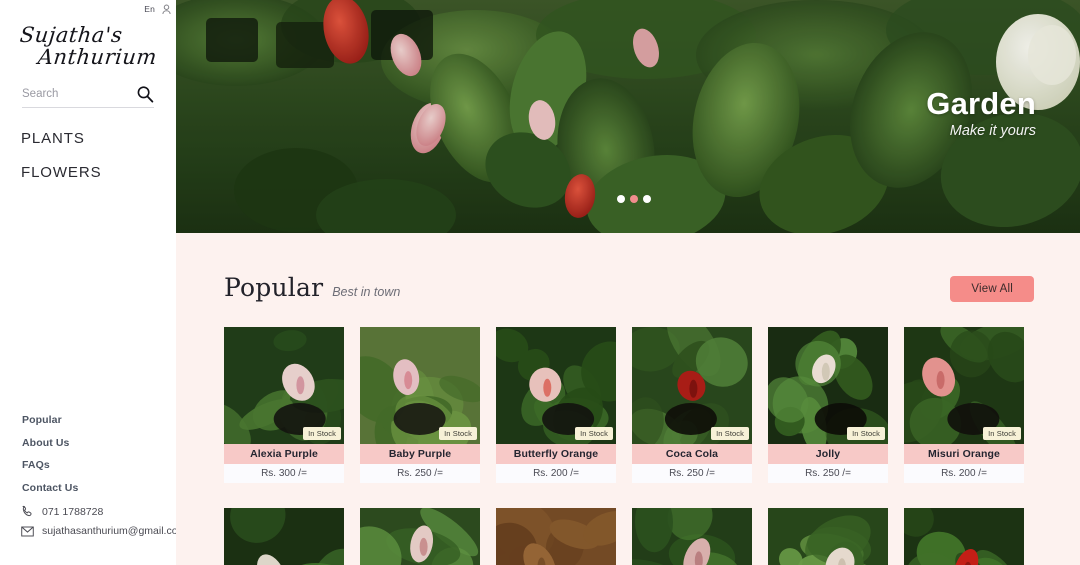 Image resolution: width=1080 pixels, height=565 pixels. I want to click on product-name: Butterfly Orange, so click(556, 454).